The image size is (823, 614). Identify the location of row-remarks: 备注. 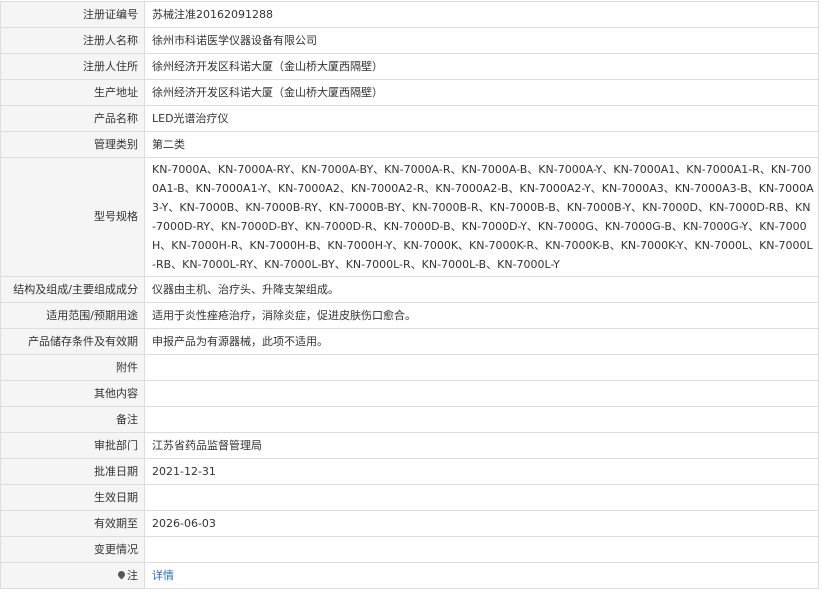
(409, 419).